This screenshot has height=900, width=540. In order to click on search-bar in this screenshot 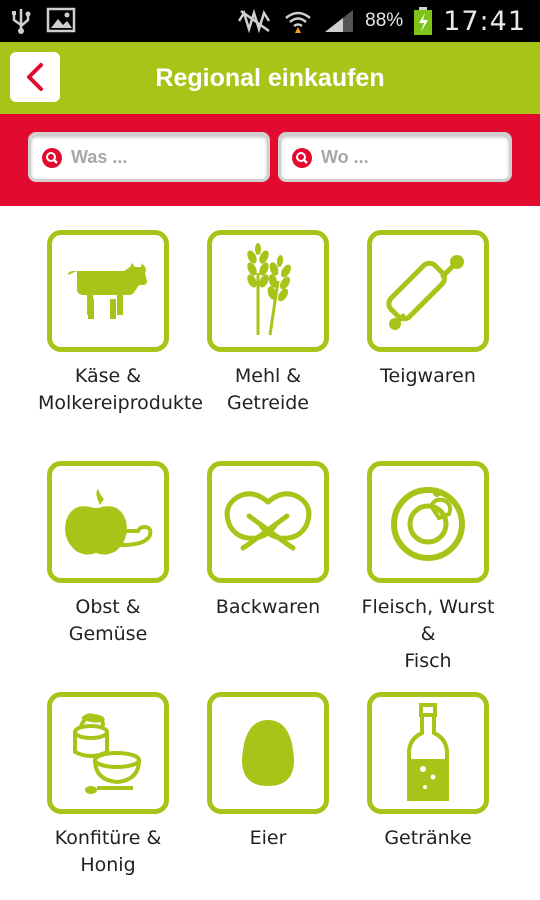, I will do `click(270, 160)`.